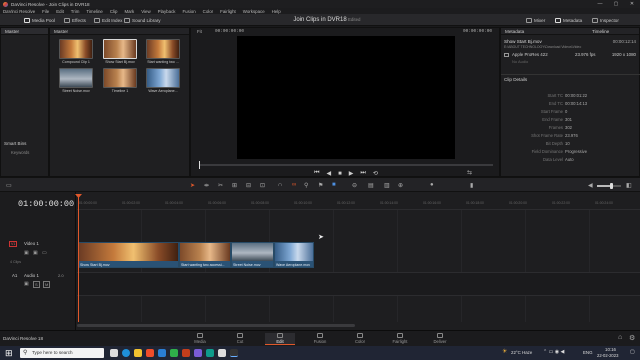 Image resolution: width=640 pixels, height=360 pixels. Describe the element at coordinates (222, 353) in the screenshot. I see `camera-icon` at that location.